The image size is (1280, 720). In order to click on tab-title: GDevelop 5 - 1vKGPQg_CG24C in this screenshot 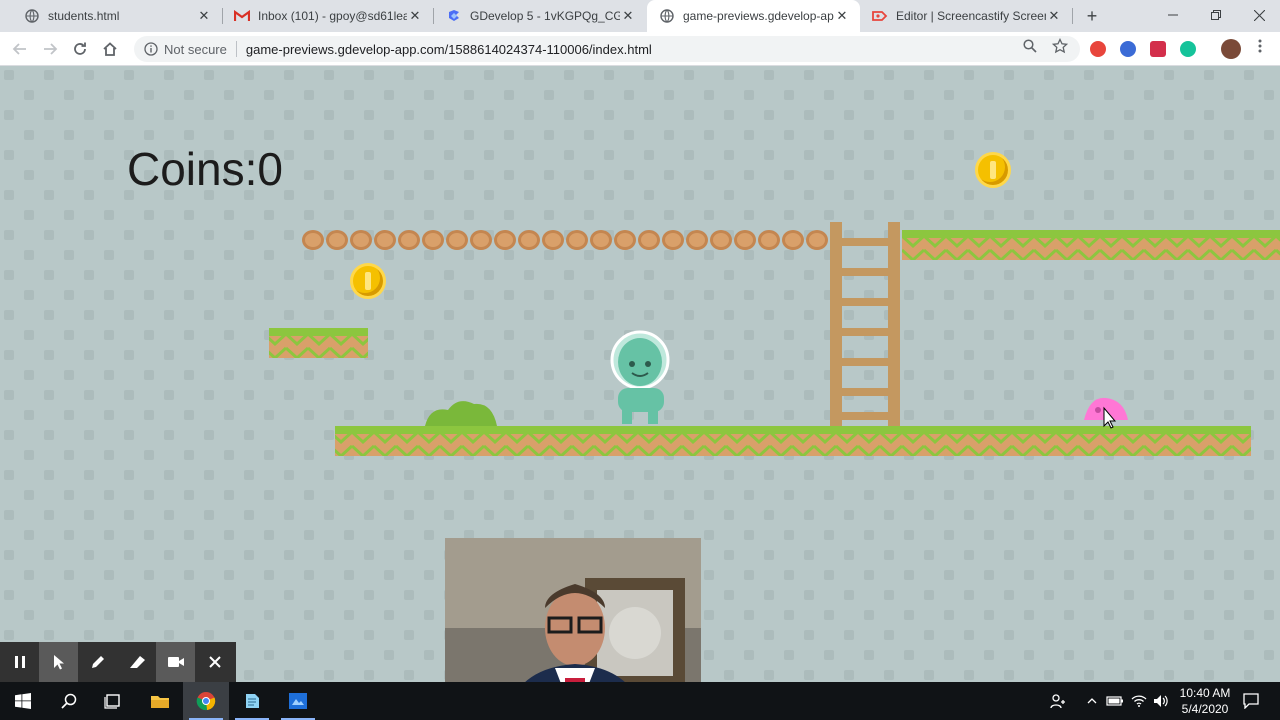, I will do `click(545, 16)`.